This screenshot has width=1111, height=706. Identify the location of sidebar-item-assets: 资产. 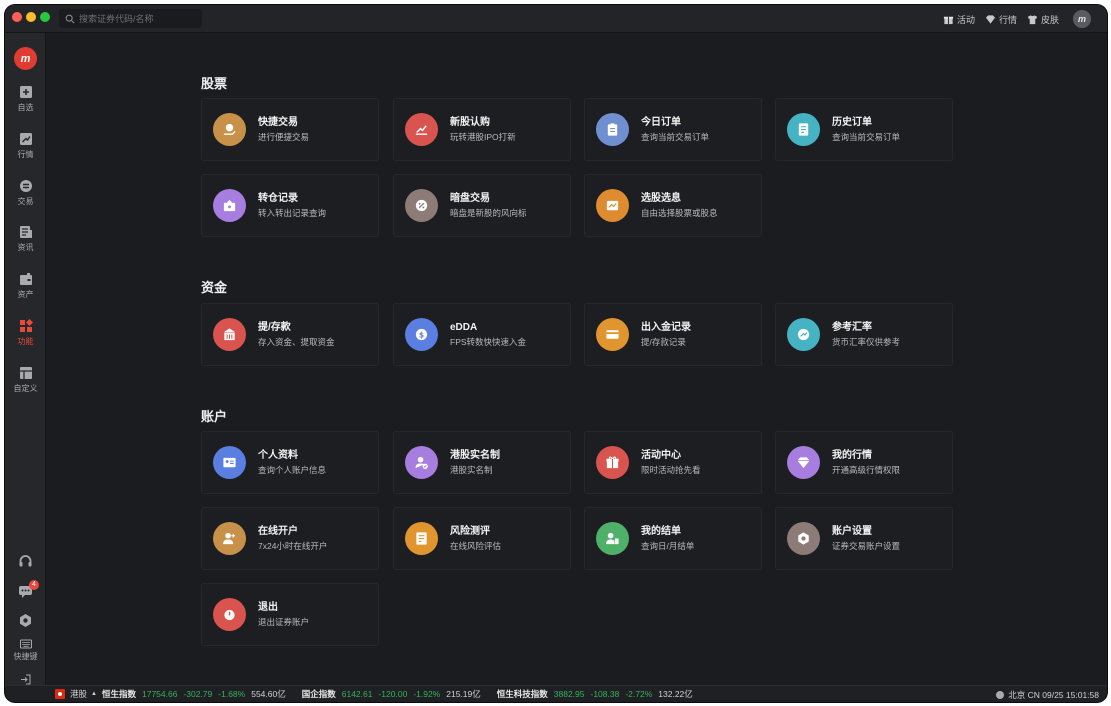
(25, 286).